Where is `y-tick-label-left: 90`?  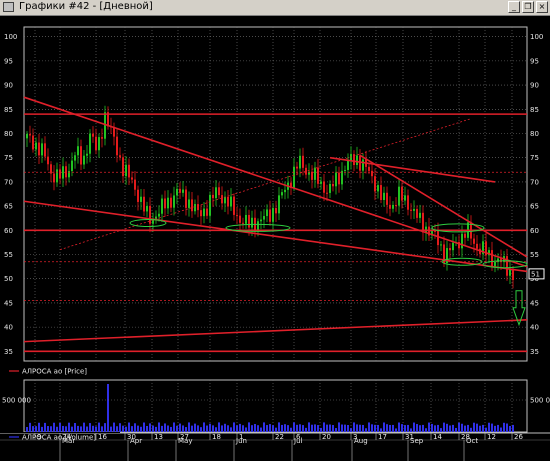 y-tick-label-left: 90 is located at coordinates (8, 86).